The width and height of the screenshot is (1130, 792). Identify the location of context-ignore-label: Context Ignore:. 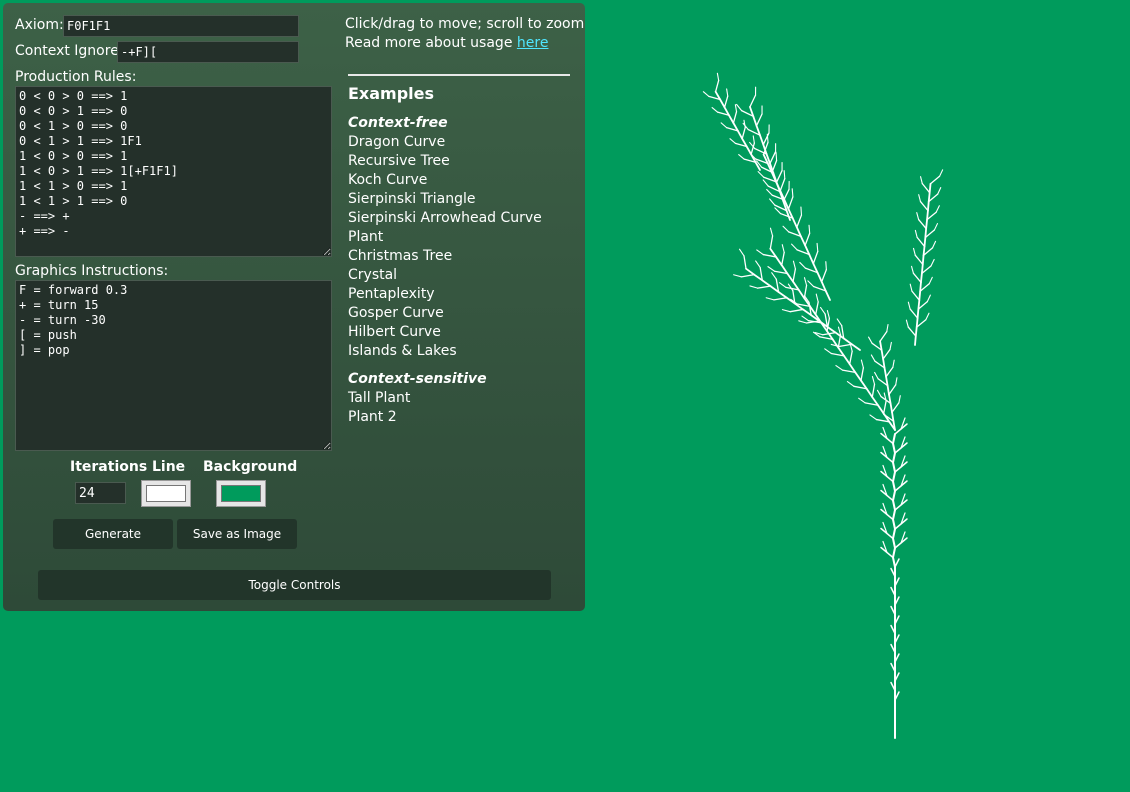
(69, 51).